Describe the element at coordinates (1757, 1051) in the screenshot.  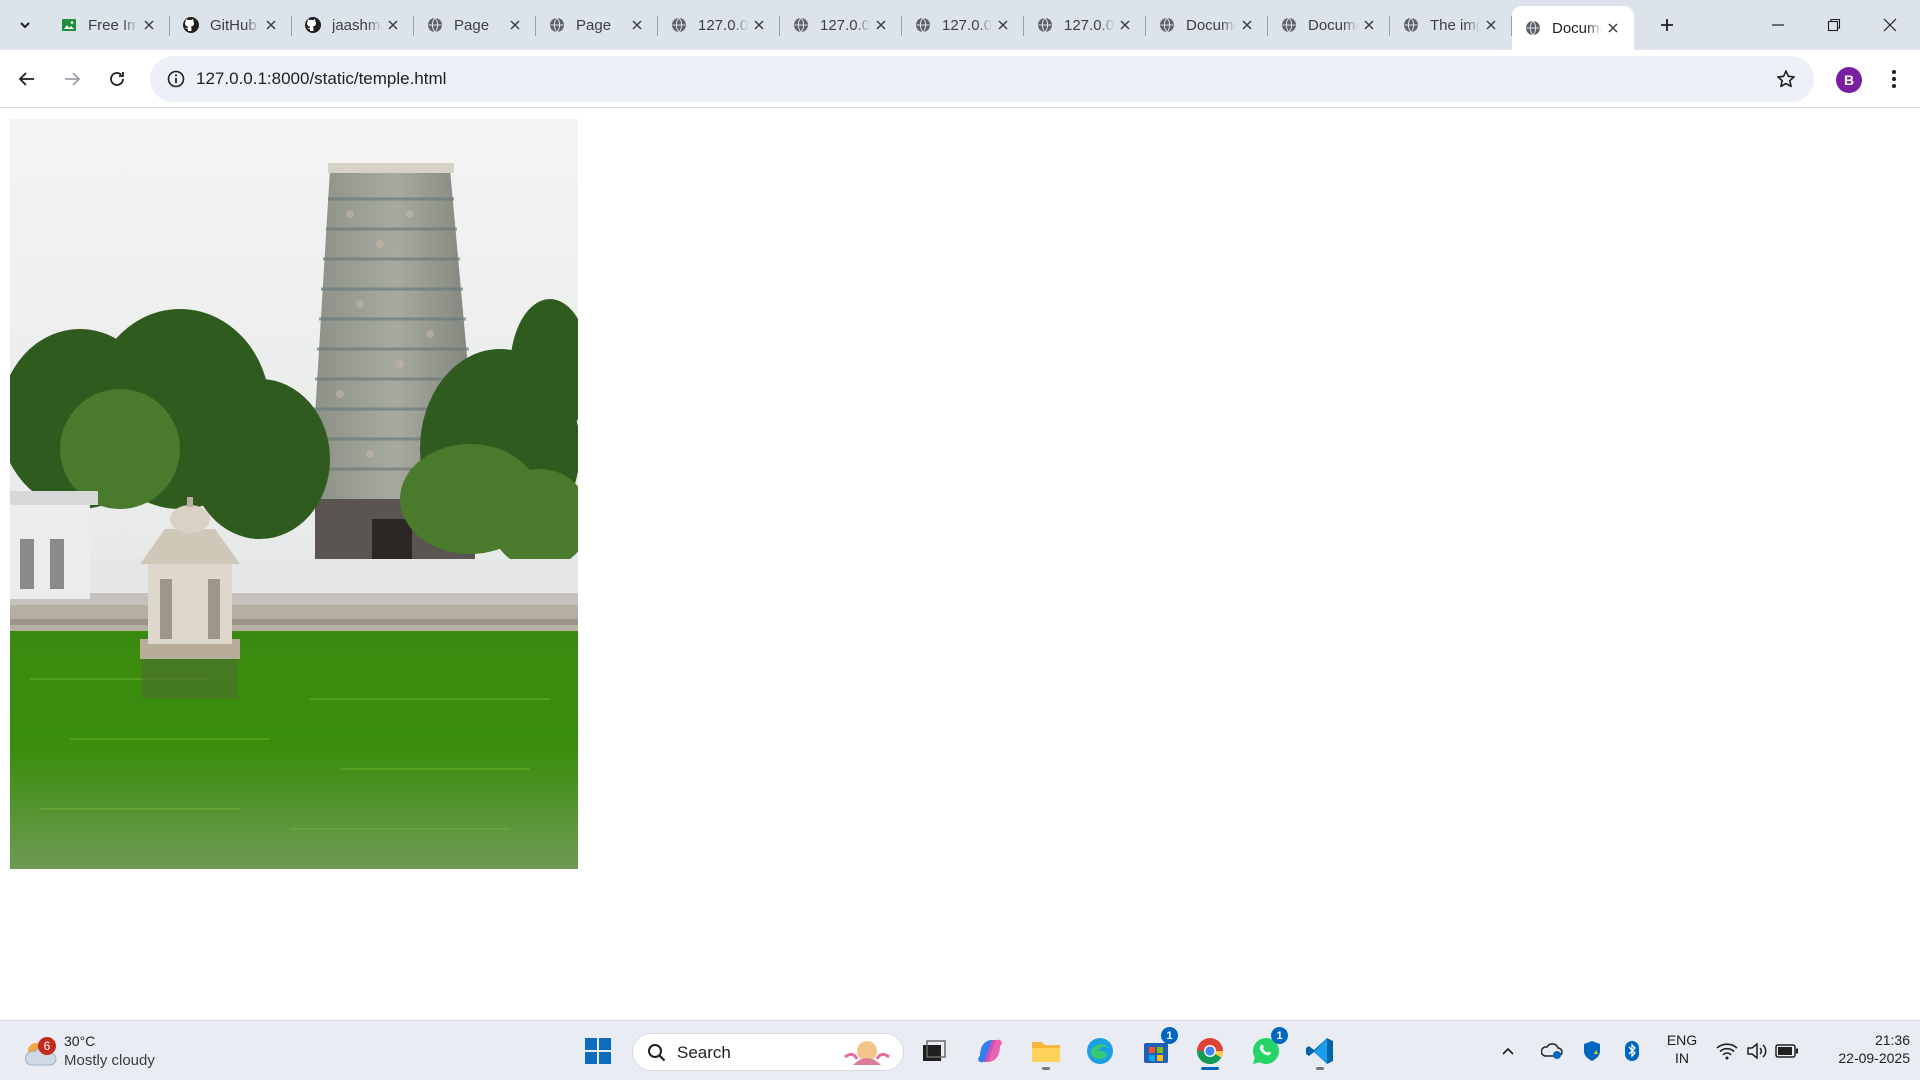
I see `volume-tray-button` at that location.